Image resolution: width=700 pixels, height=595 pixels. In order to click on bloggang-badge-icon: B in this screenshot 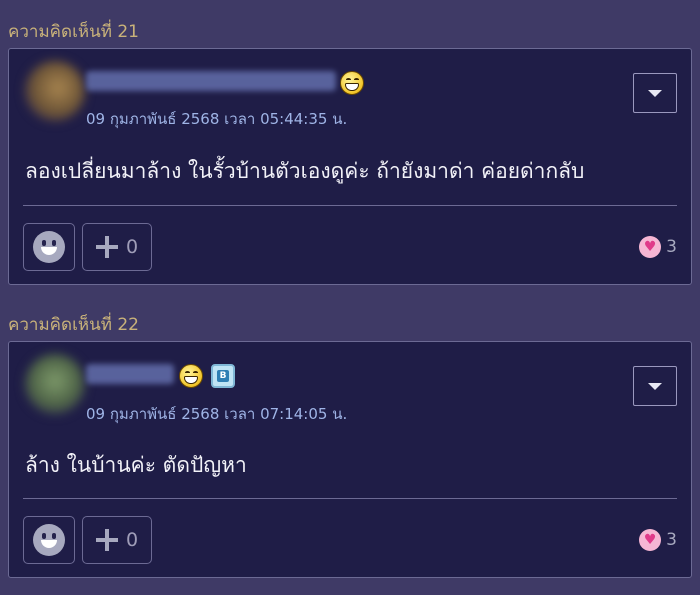, I will do `click(223, 376)`.